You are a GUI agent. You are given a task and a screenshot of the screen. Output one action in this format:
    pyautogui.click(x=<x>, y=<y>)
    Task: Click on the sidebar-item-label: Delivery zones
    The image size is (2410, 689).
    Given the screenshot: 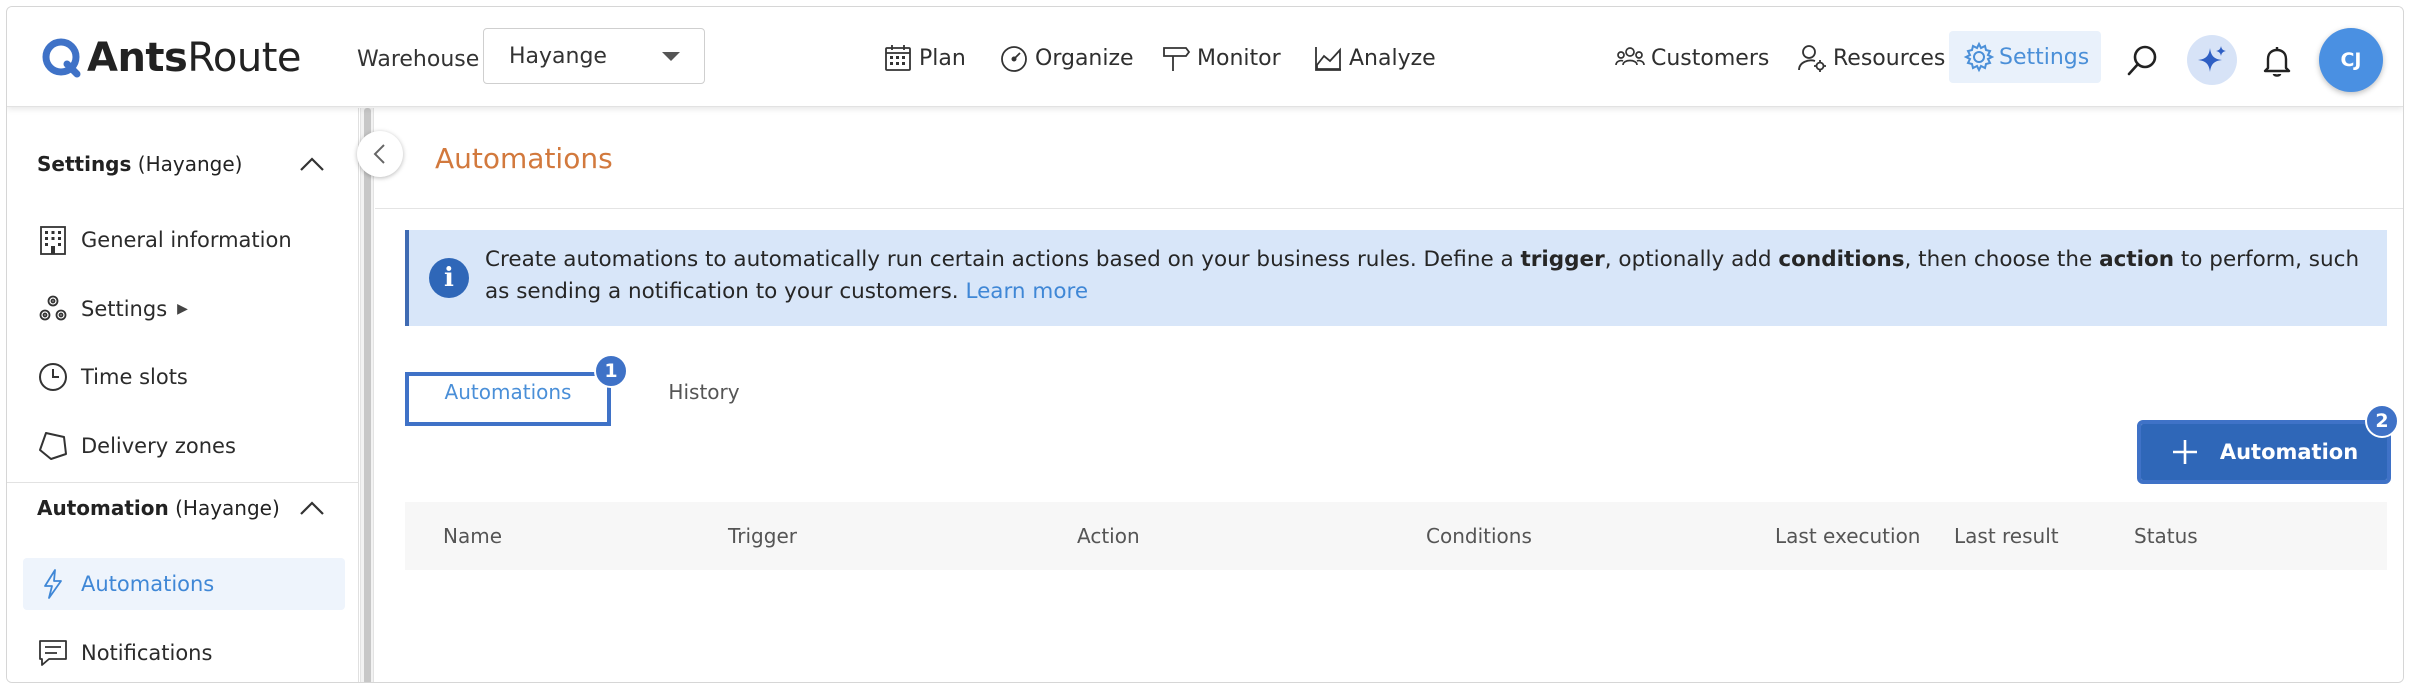 What is the action you would take?
    pyautogui.click(x=158, y=446)
    